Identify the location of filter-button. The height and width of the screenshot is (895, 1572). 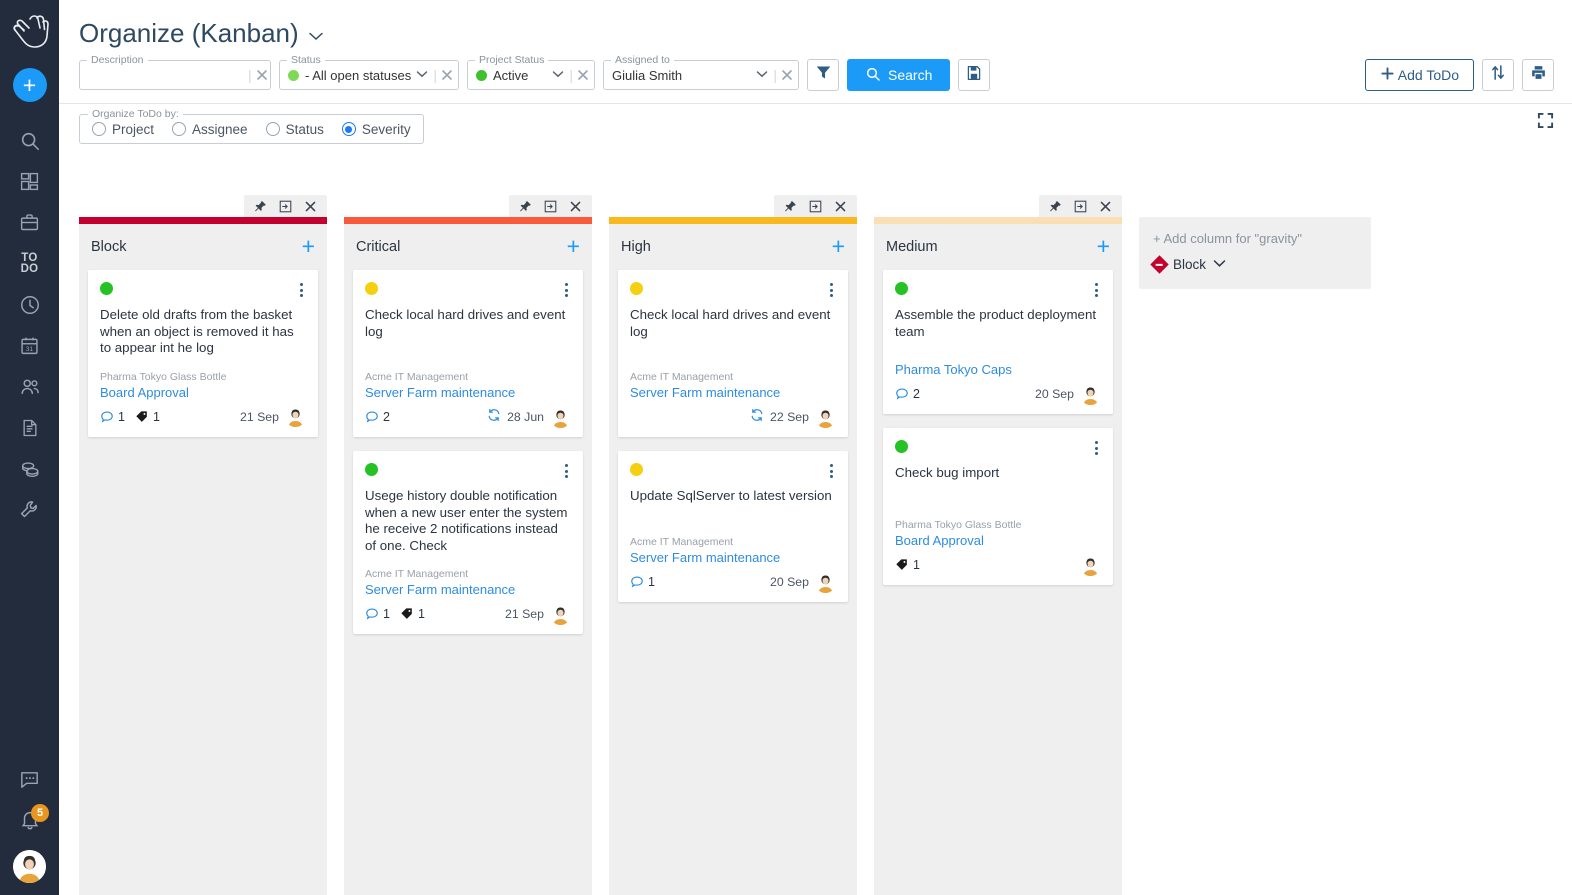
(823, 75).